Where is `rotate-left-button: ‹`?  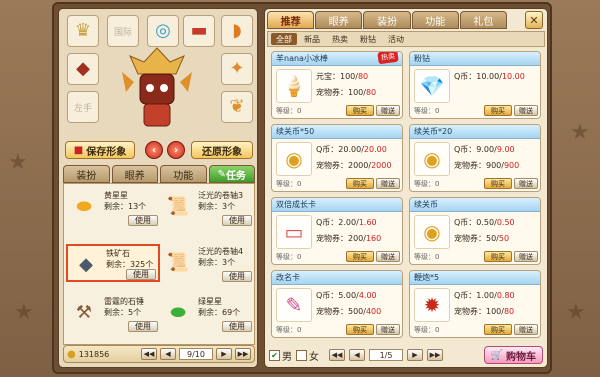
rotate-left-button: ‹ is located at coordinates (154, 150).